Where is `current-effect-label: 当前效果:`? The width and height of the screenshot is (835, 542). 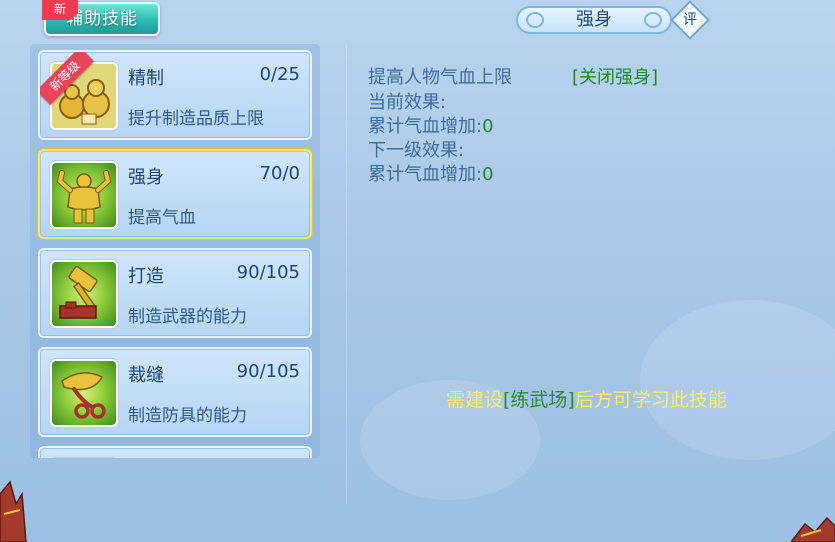 current-effect-label: 当前效果: is located at coordinates (407, 102).